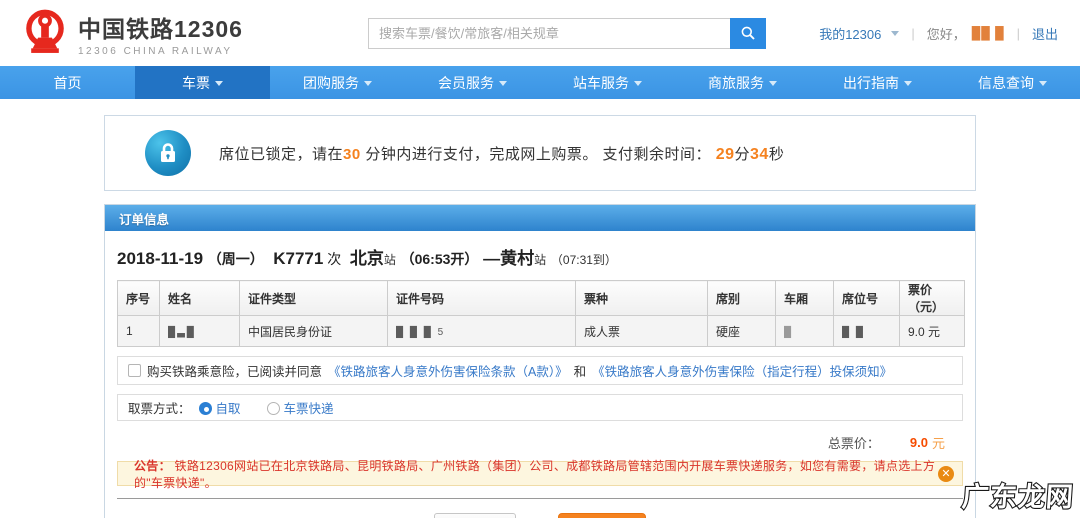 This screenshot has height=518, width=1080. What do you see at coordinates (725, 154) in the screenshot?
I see `countdown-minutes: 29` at bounding box center [725, 154].